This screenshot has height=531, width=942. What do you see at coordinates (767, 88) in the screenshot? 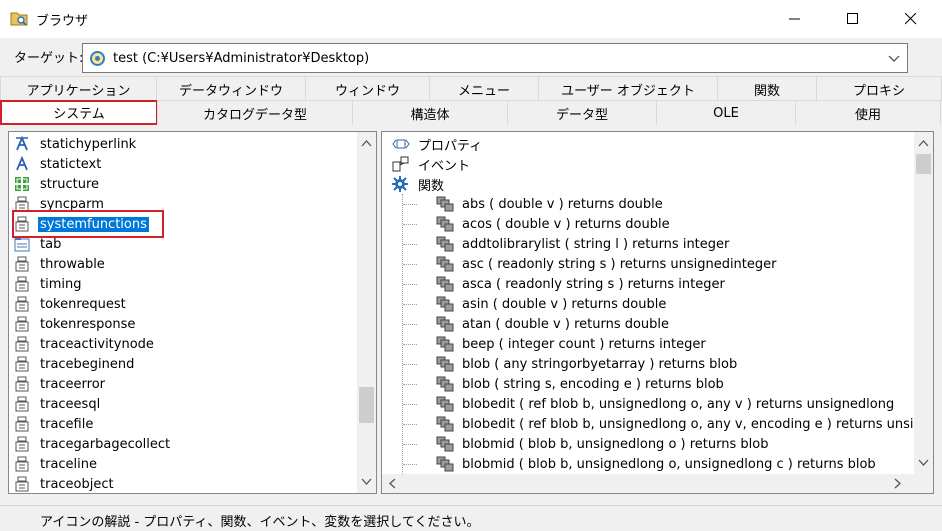
I see `tab-function: 関数` at bounding box center [767, 88].